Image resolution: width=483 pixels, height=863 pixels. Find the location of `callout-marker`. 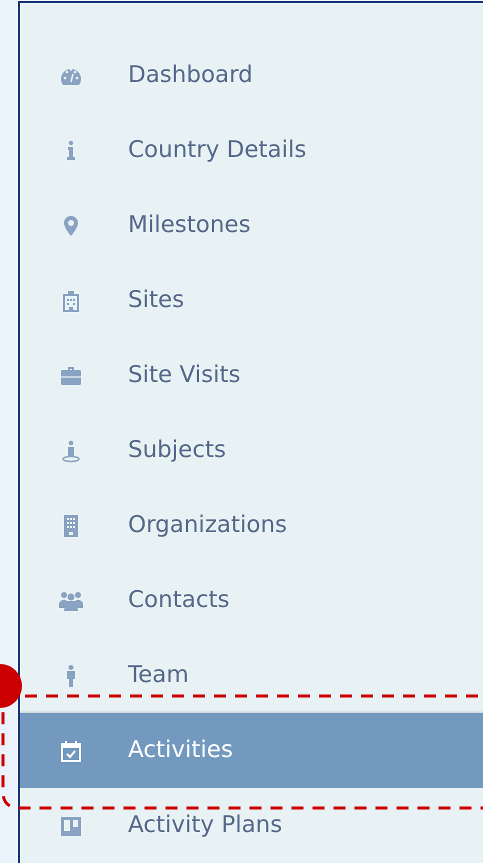

callout-marker is located at coordinates (11, 686).